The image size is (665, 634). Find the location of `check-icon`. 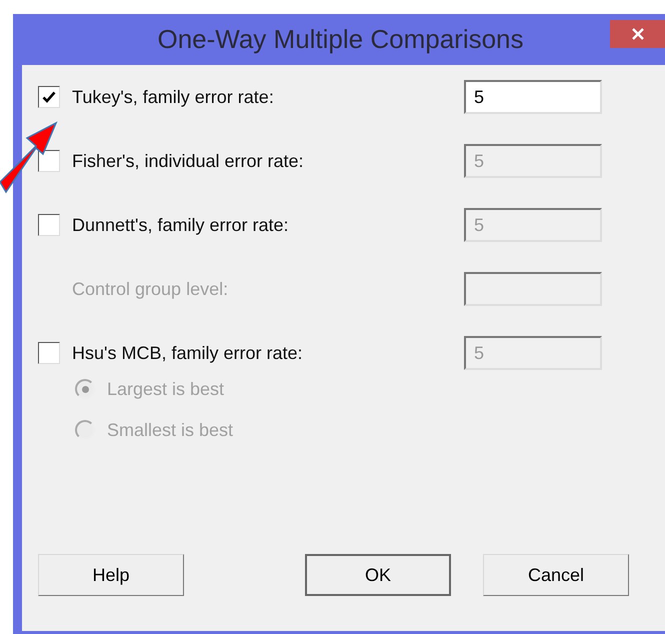

check-icon is located at coordinates (49, 97).